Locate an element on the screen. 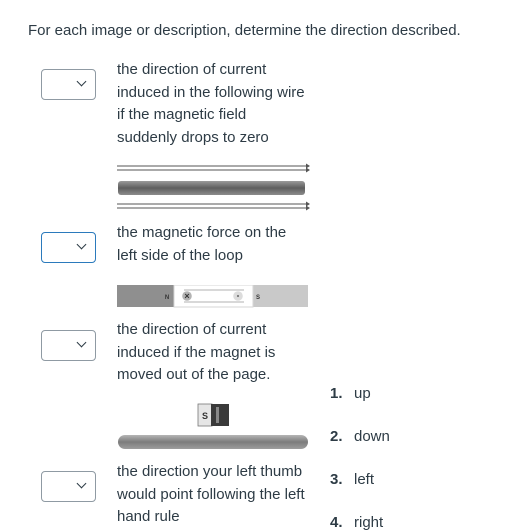 This screenshot has height=531, width=526. answer-number: 3. is located at coordinates (336, 479).